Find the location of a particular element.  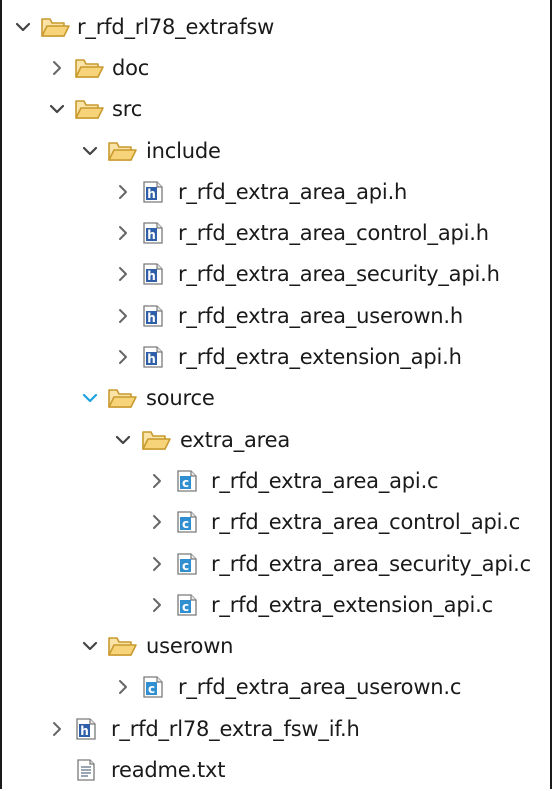

tree-node-label: r_rfd_extra_area_security_api.h is located at coordinates (339, 274).